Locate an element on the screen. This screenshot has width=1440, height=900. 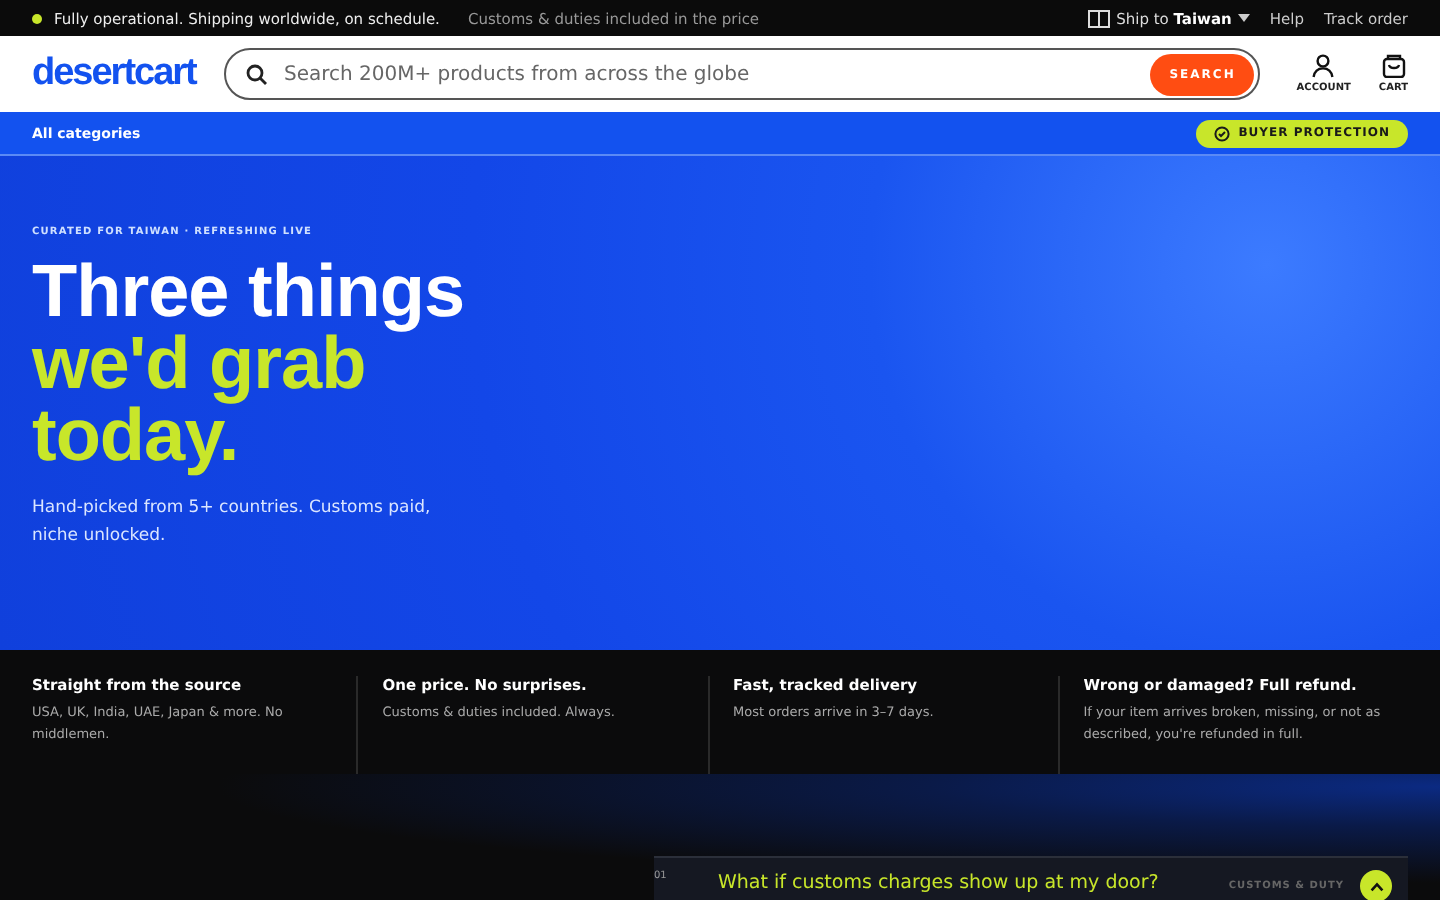
logo: desertcart is located at coordinates (114, 74).